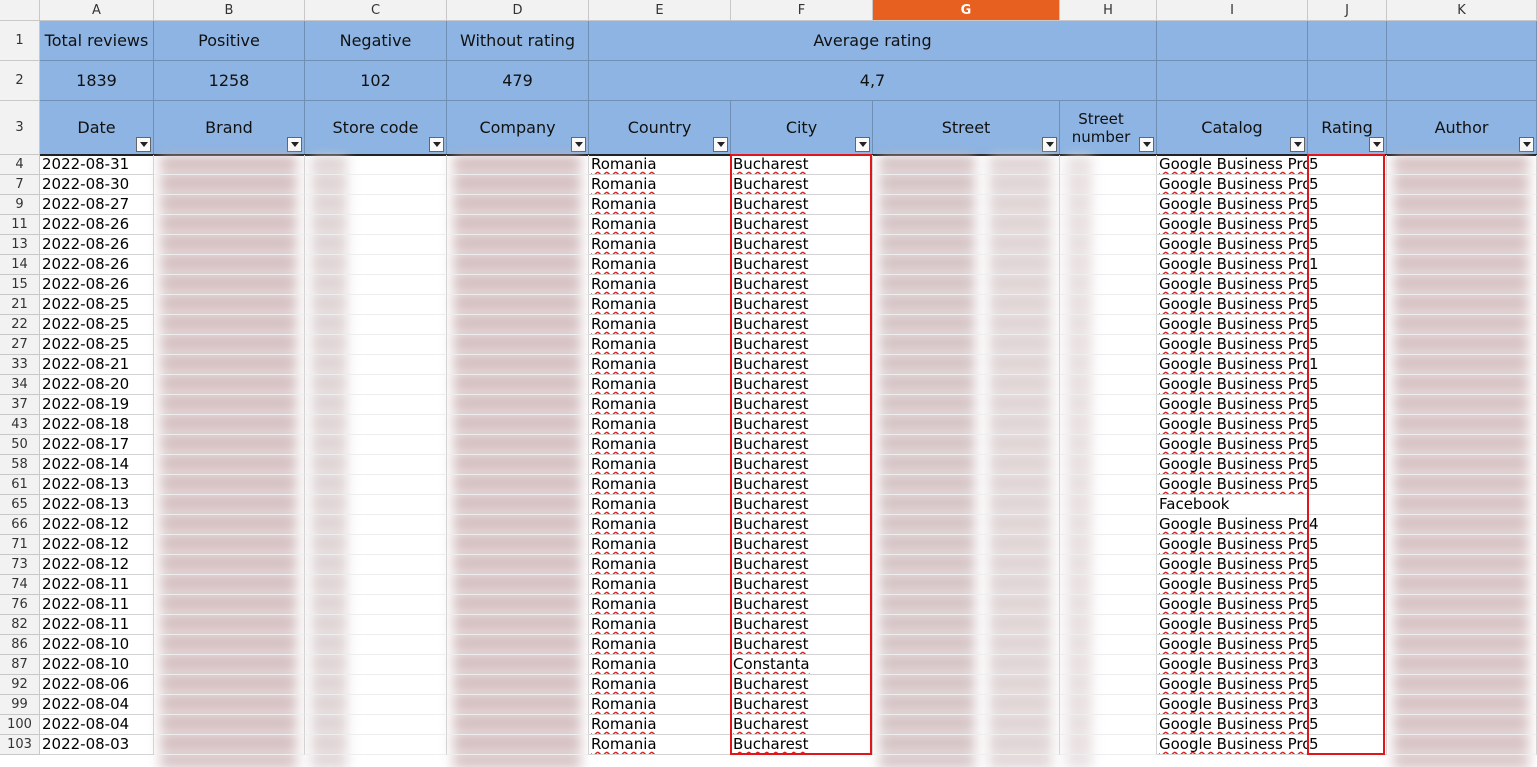 Image resolution: width=1537 pixels, height=767 pixels. I want to click on cell-date: 2022-08-10, so click(97, 645).